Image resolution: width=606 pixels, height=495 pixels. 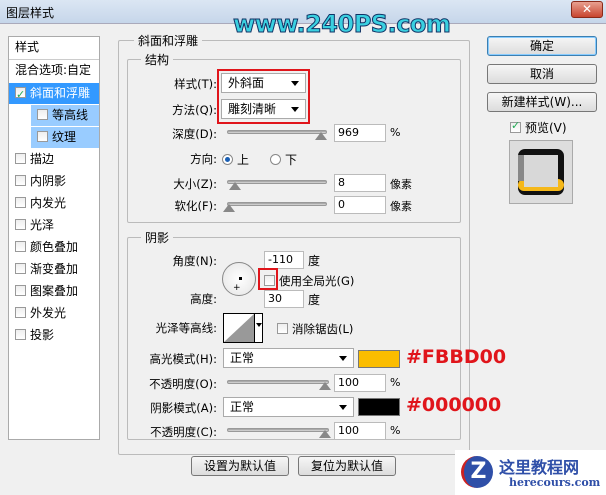 I want to click on sidebar-item-label: 内阴影, so click(x=48, y=181).